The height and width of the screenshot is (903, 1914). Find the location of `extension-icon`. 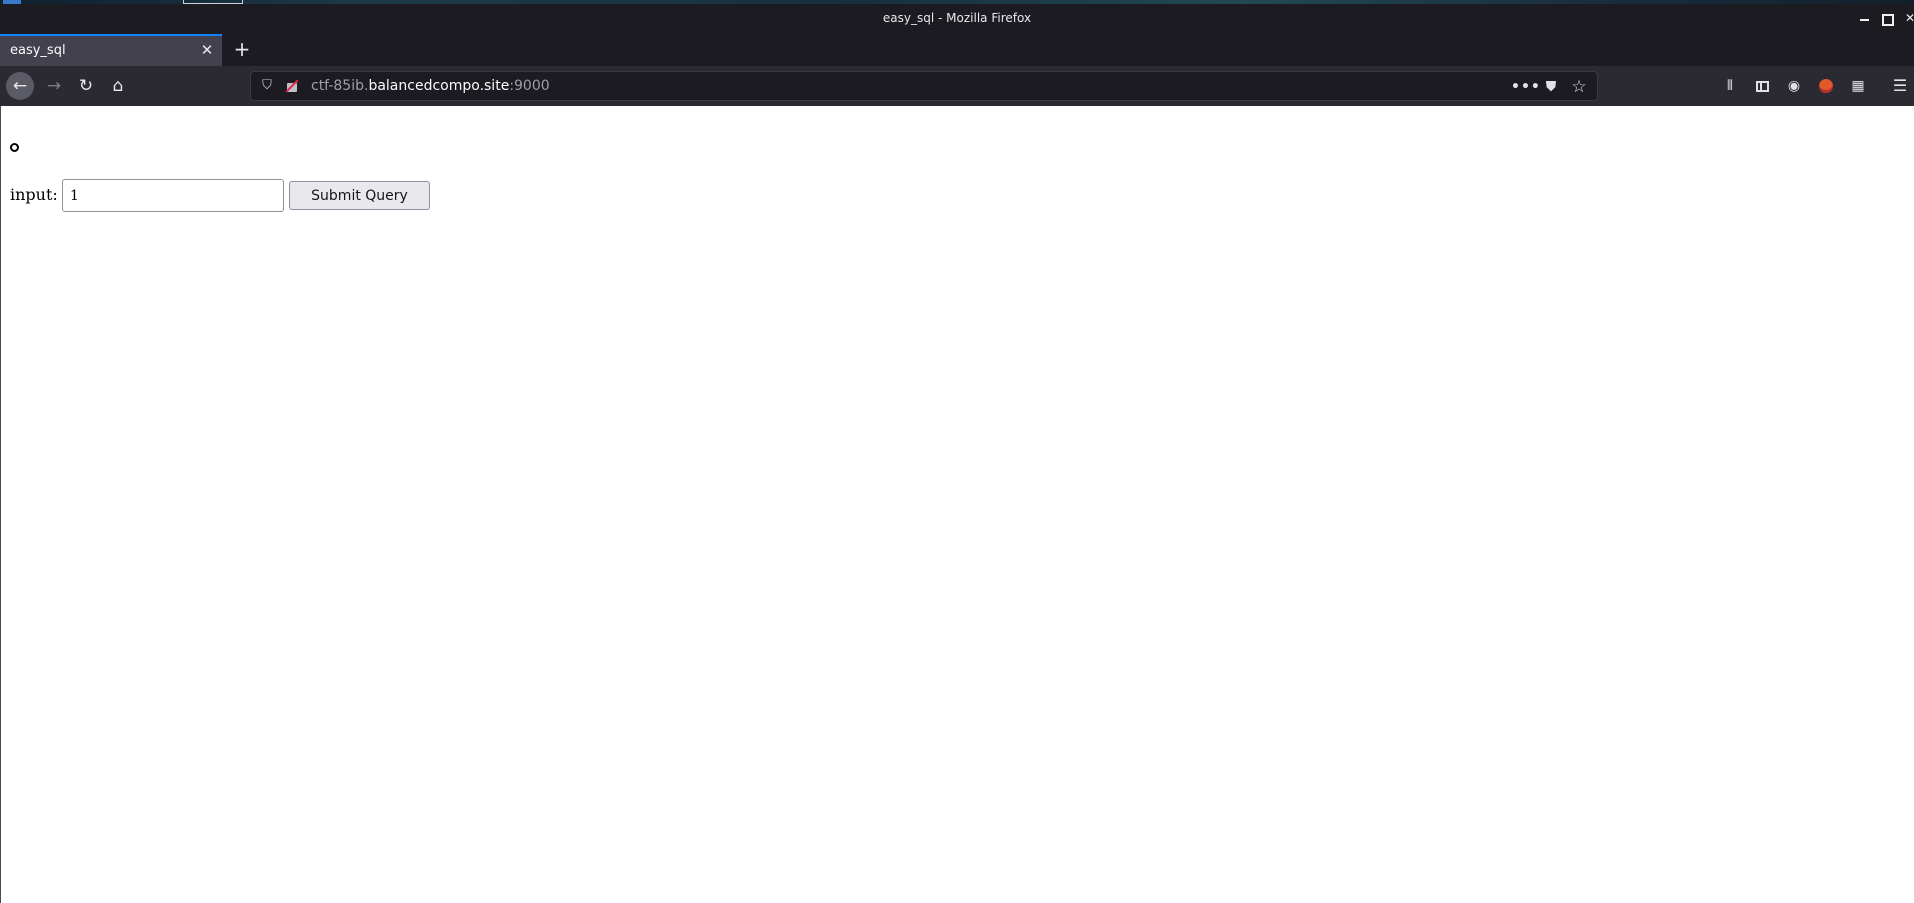

extension-icon is located at coordinates (1826, 86).